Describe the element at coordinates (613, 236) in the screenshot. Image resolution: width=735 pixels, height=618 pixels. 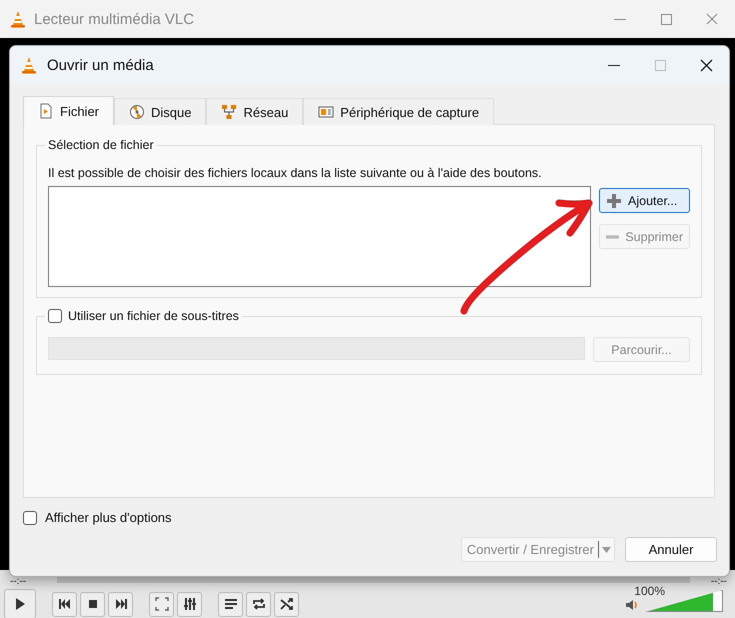
I see `minus-icon` at that location.